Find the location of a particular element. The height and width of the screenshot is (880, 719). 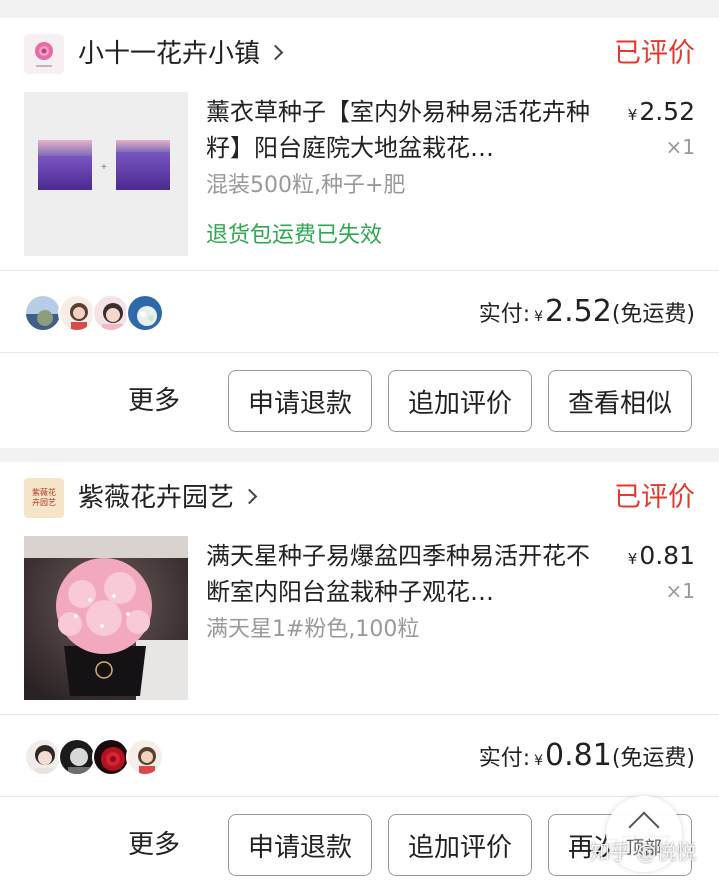

shop-logo is located at coordinates (44, 54).